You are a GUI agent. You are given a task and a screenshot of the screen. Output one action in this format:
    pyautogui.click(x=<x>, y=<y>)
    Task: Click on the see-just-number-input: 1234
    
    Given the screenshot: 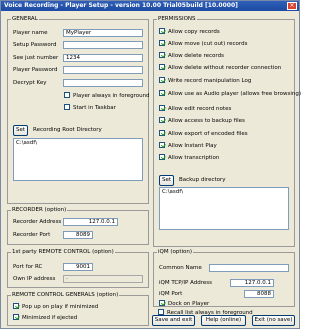 What is the action you would take?
    pyautogui.click(x=103, y=58)
    